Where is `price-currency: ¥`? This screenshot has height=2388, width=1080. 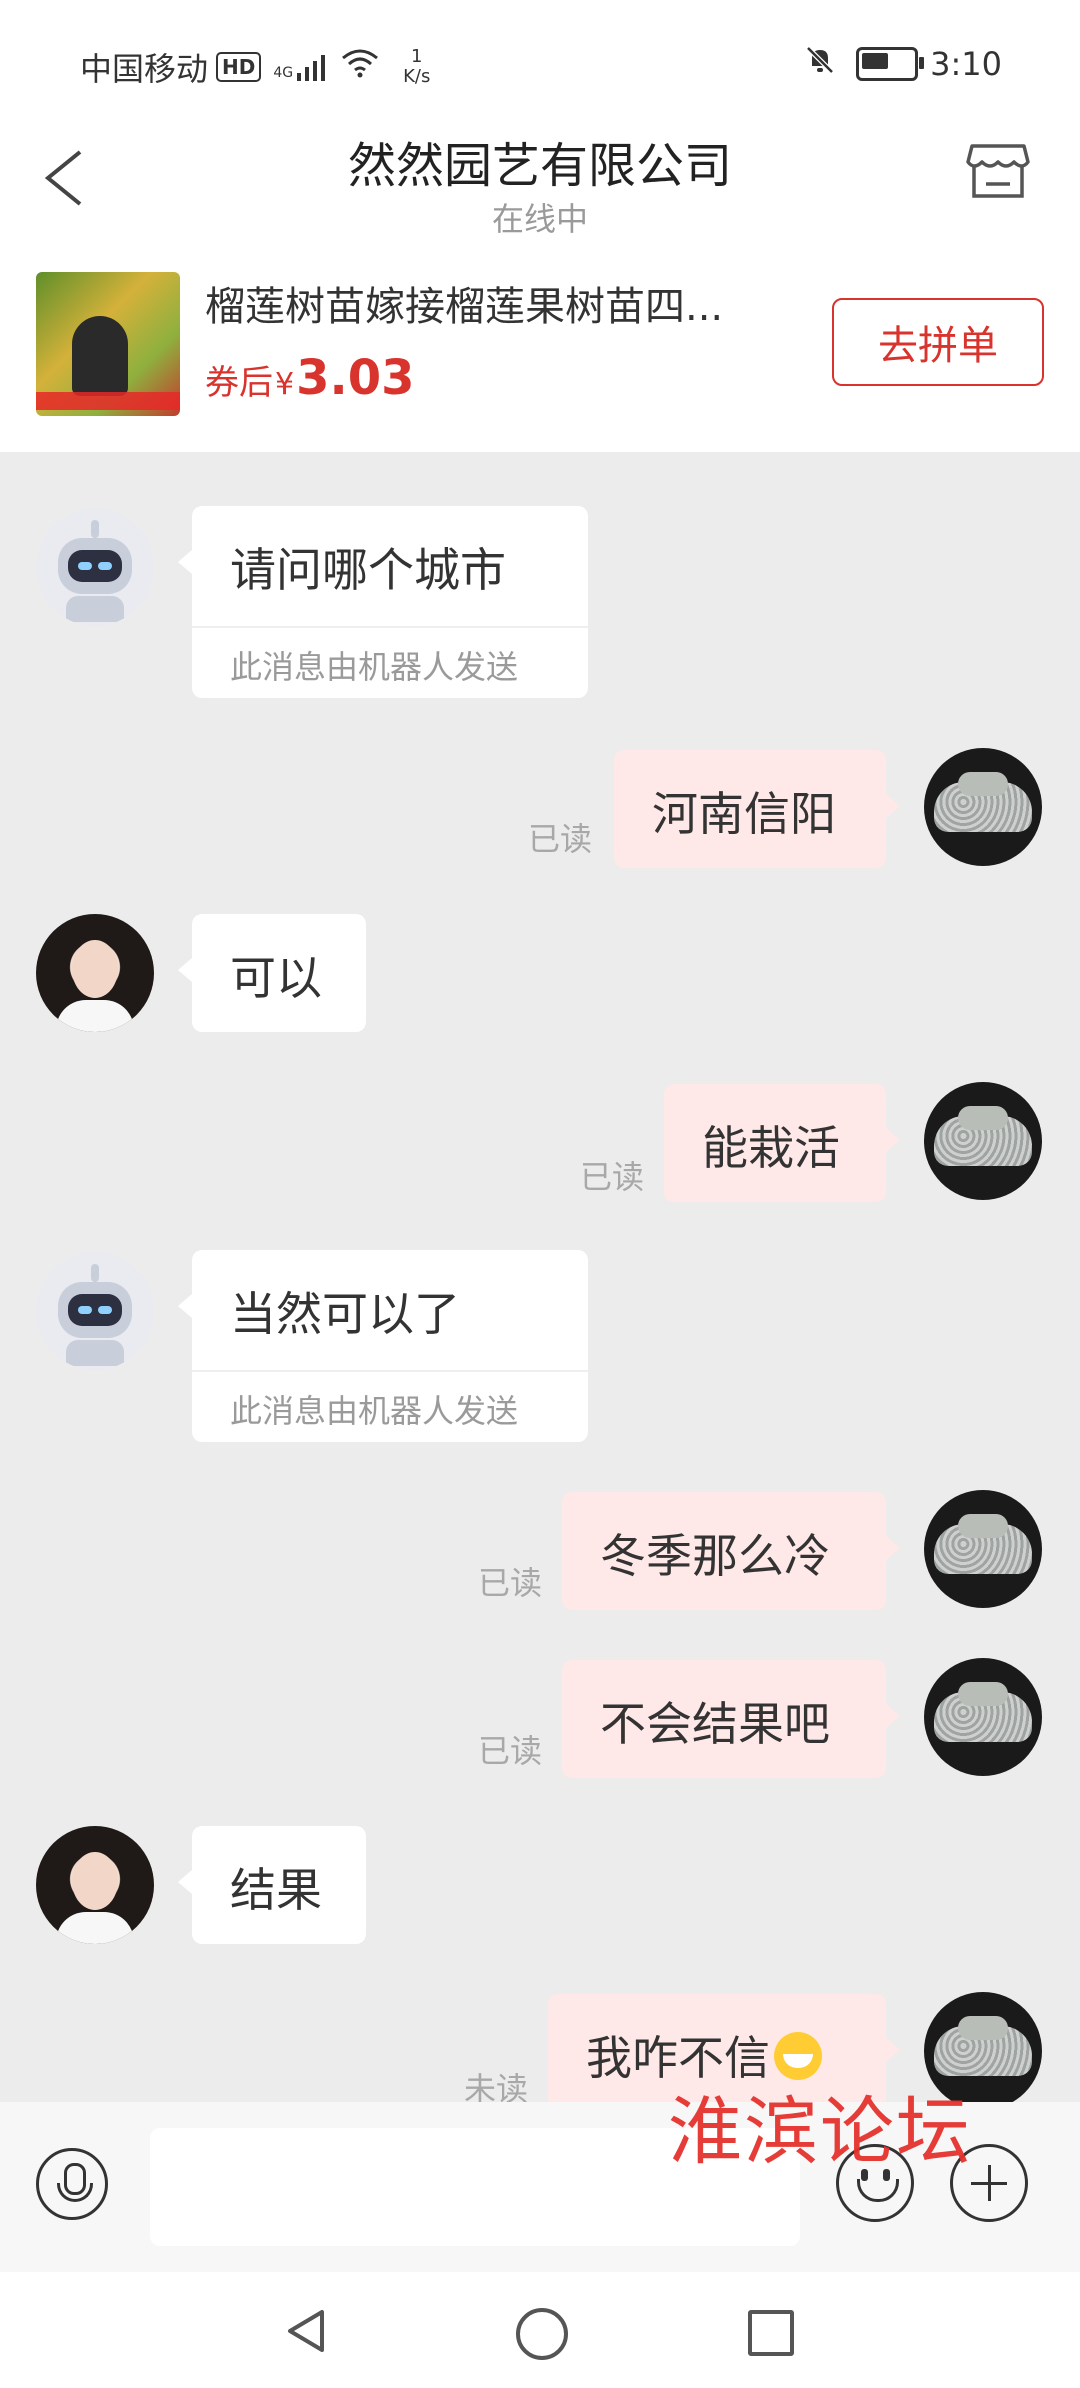 price-currency: ¥ is located at coordinates (285, 384).